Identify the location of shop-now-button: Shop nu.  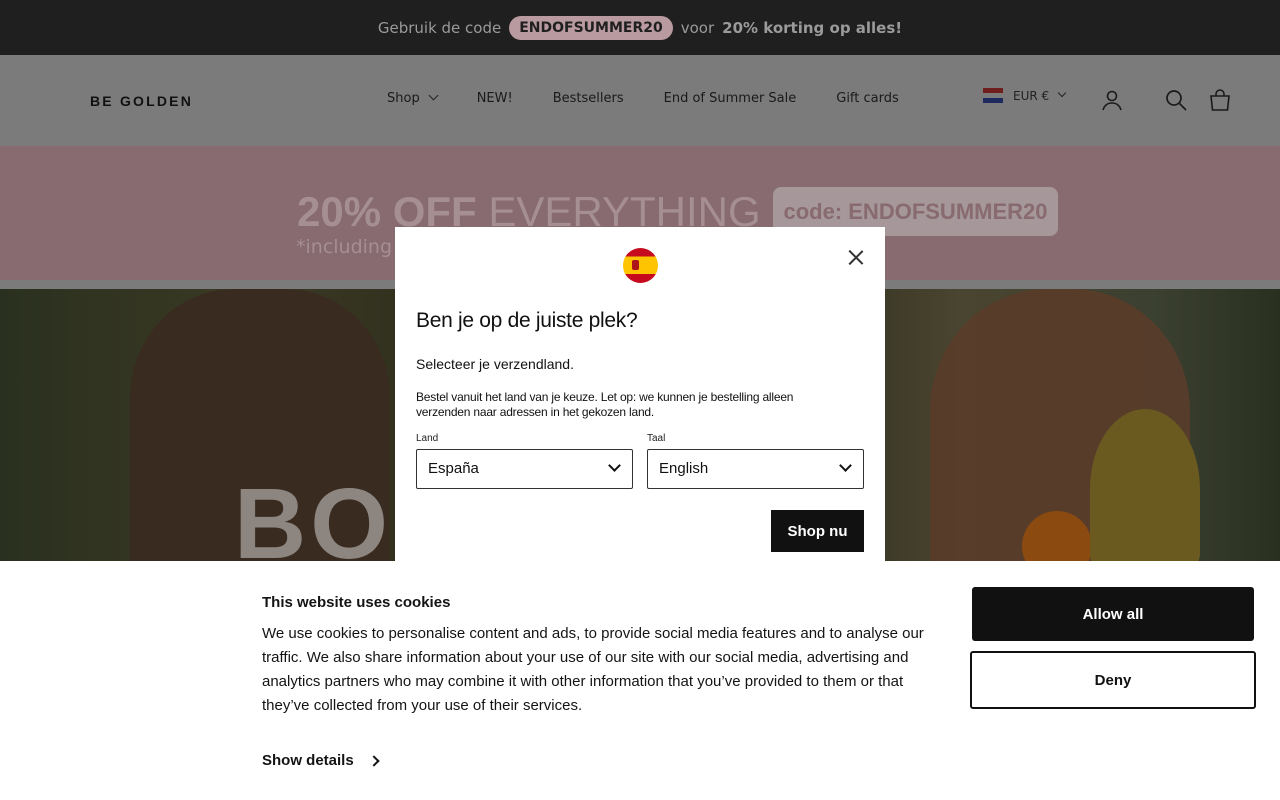
(817, 531).